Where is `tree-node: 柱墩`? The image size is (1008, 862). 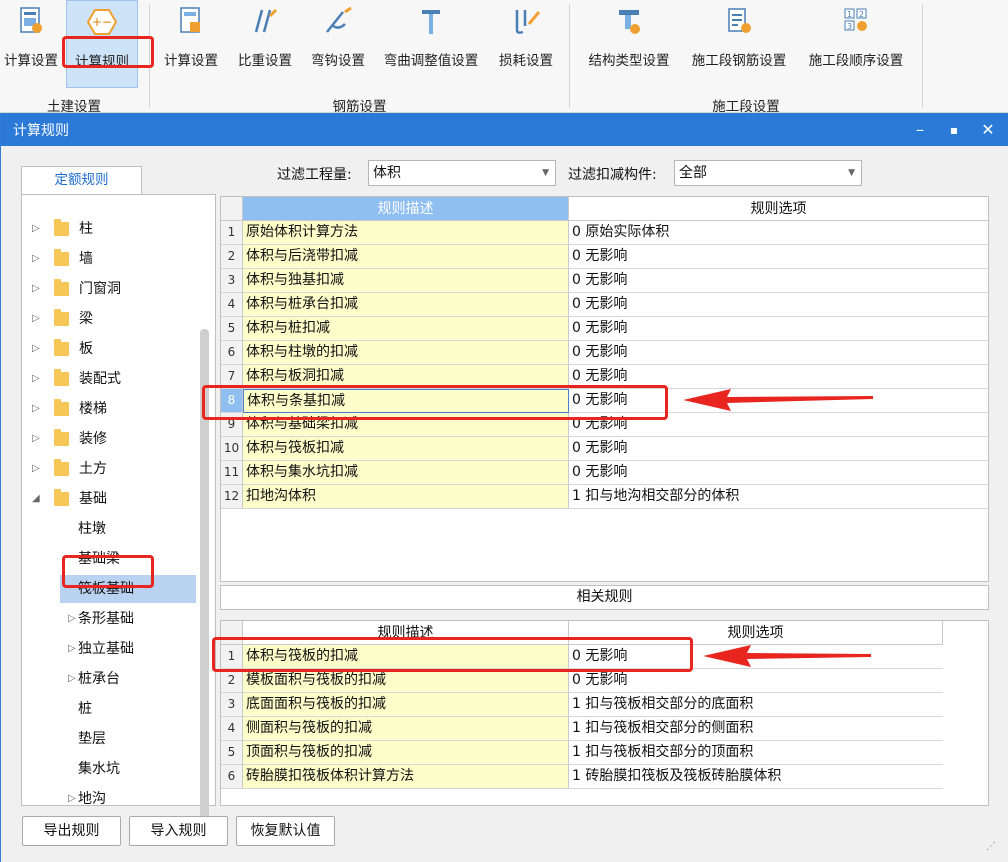 tree-node: 柱墩 is located at coordinates (112, 529).